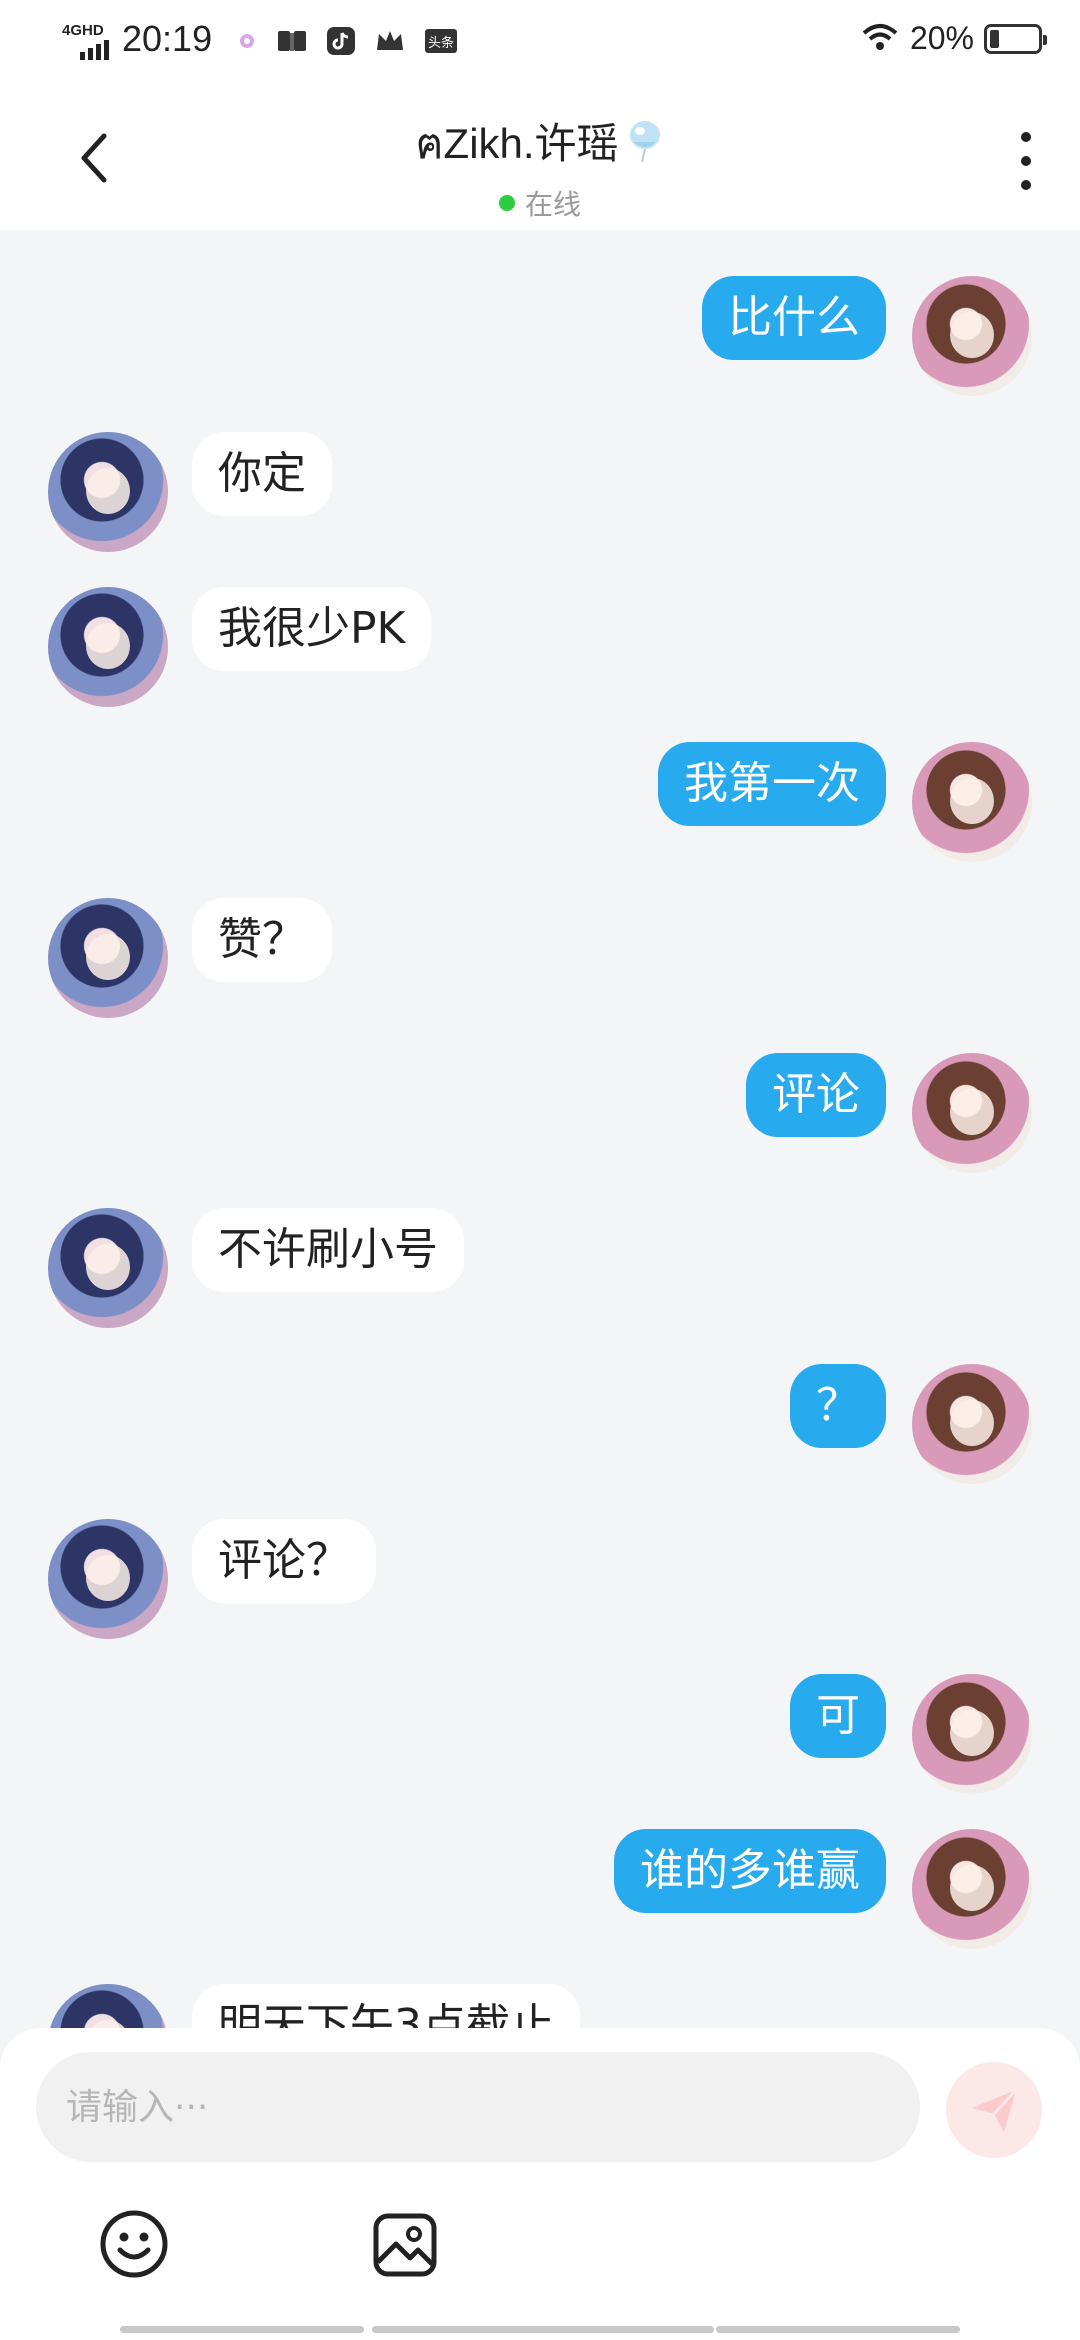 The height and width of the screenshot is (2340, 1080). I want to click on crown-icon, so click(390, 43).